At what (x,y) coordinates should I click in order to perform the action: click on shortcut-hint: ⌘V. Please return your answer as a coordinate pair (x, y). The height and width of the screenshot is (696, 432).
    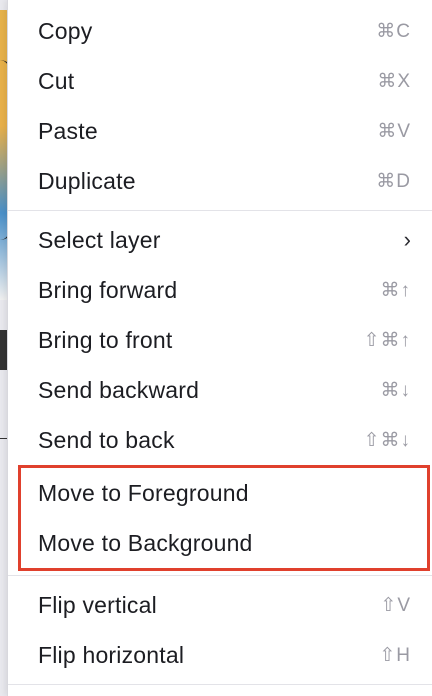
    Looking at the image, I should click on (394, 131).